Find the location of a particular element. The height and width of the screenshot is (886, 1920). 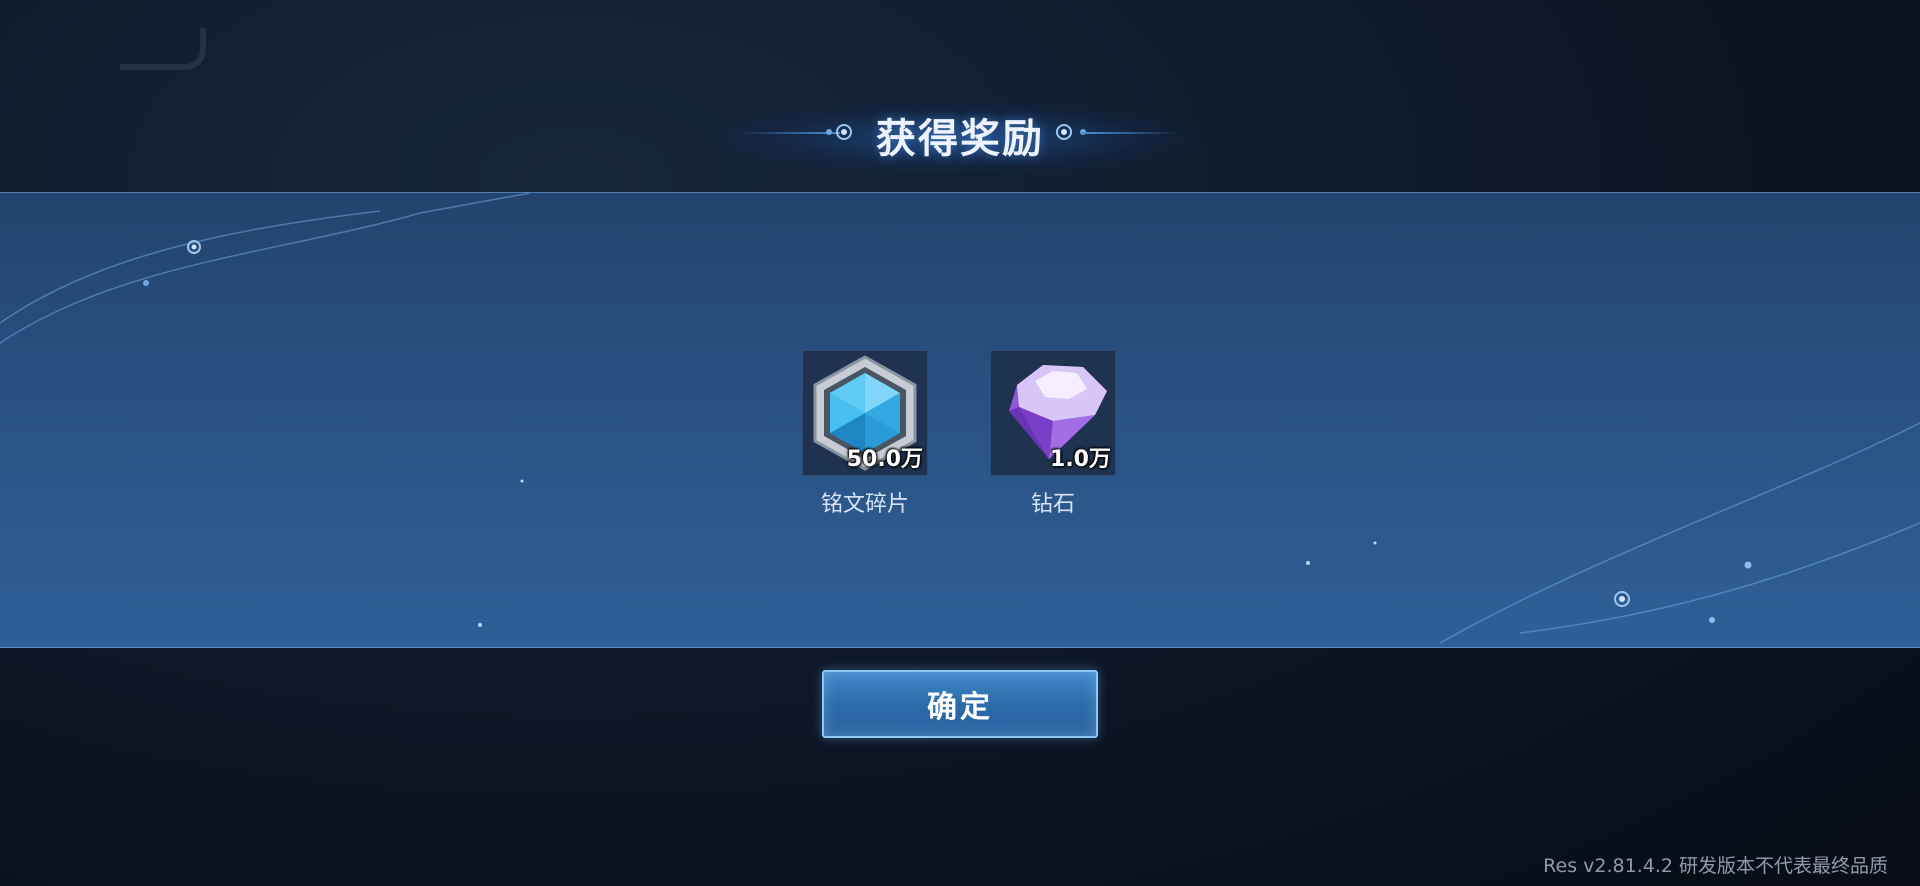

reward-item: 1.0万 钻石 is located at coordinates (1055, 434).